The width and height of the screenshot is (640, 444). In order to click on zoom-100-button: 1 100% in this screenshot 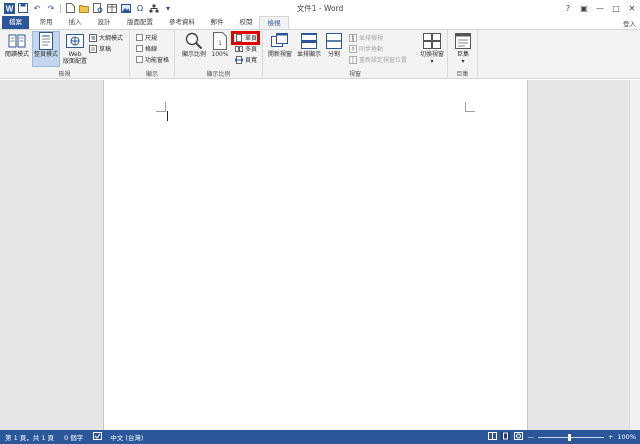, I will do `click(220, 45)`.